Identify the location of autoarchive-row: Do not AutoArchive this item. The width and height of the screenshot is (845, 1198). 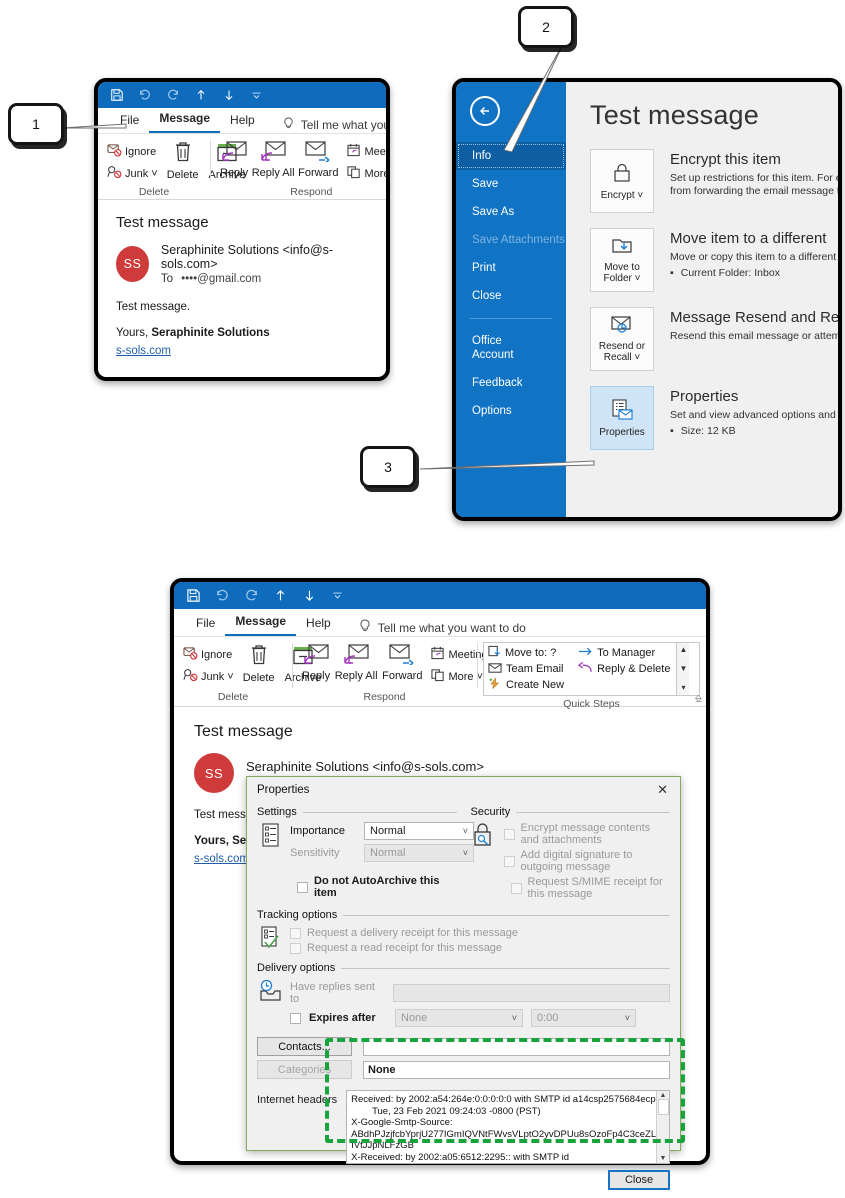
(377, 887).